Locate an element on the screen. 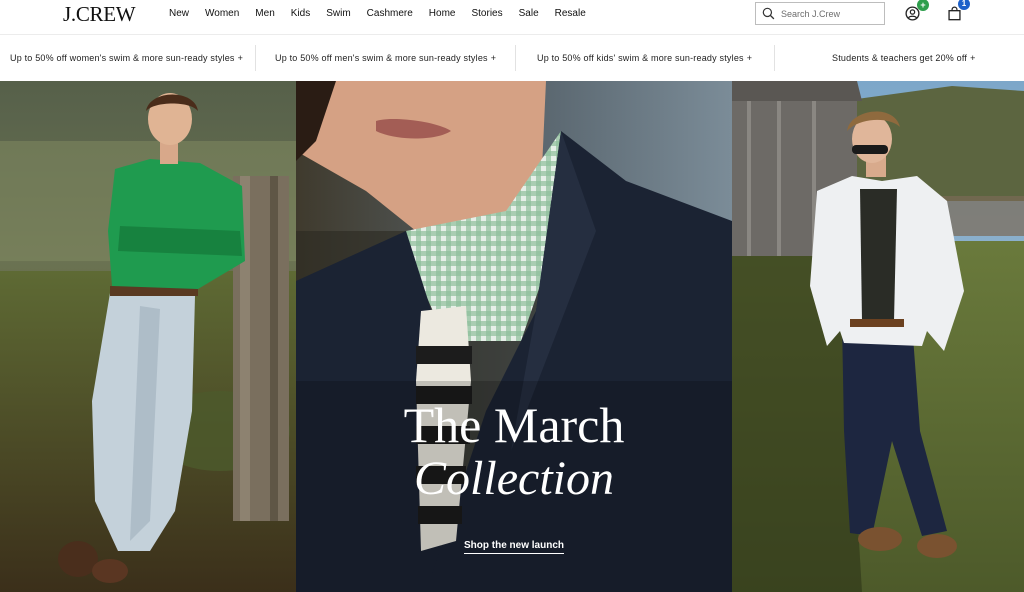 The width and height of the screenshot is (1024, 592). nav-cashmere: Cashmere is located at coordinates (390, 13).